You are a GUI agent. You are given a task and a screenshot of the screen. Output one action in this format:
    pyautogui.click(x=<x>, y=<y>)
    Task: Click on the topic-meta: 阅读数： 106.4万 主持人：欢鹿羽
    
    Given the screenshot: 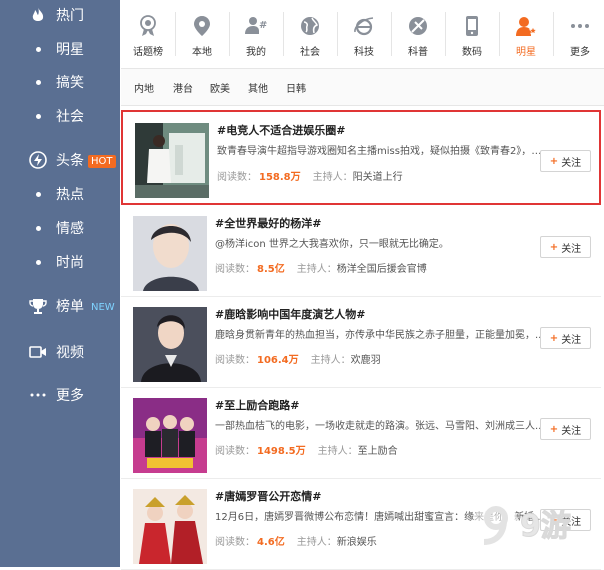 What is the action you would take?
    pyautogui.click(x=298, y=358)
    